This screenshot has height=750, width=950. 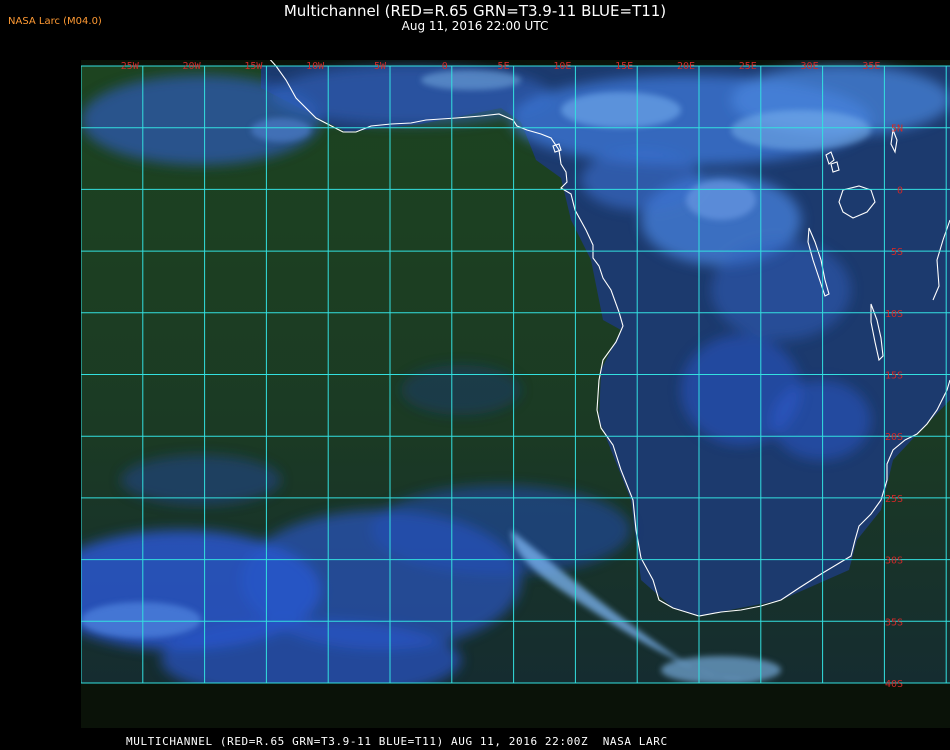 What do you see at coordinates (380, 66) in the screenshot?
I see `longitude-label: 5W` at bounding box center [380, 66].